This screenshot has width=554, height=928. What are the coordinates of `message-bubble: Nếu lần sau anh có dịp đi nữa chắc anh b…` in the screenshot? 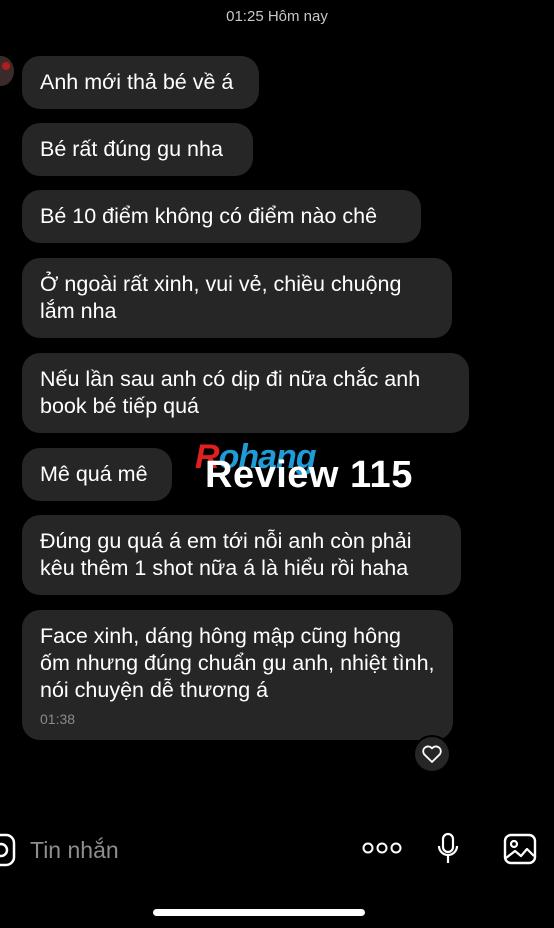 It's located at (245, 393).